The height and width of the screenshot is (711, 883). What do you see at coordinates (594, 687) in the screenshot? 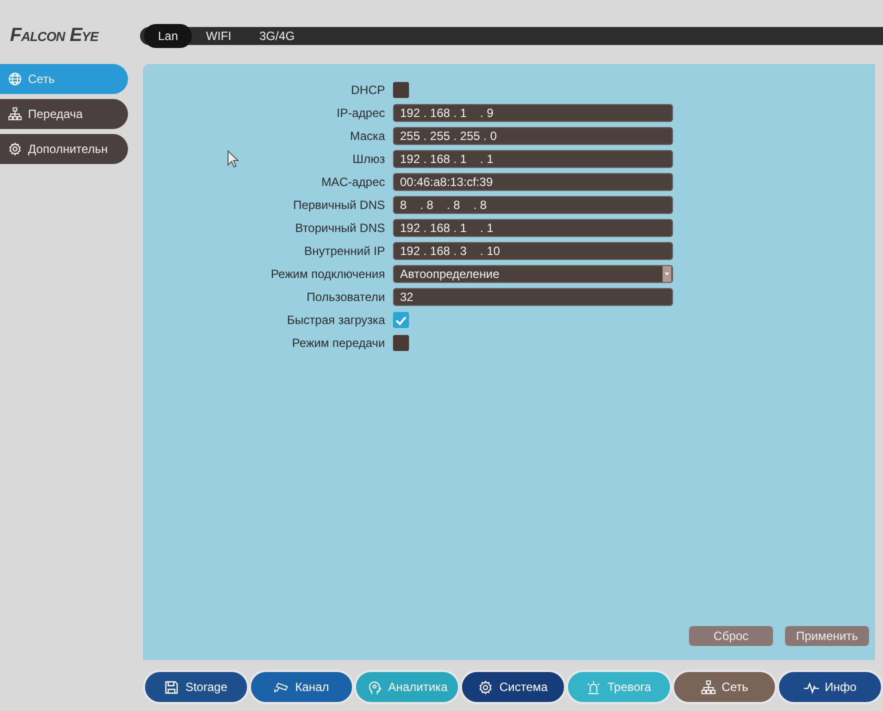
I see `alarm-lamp-icon` at bounding box center [594, 687].